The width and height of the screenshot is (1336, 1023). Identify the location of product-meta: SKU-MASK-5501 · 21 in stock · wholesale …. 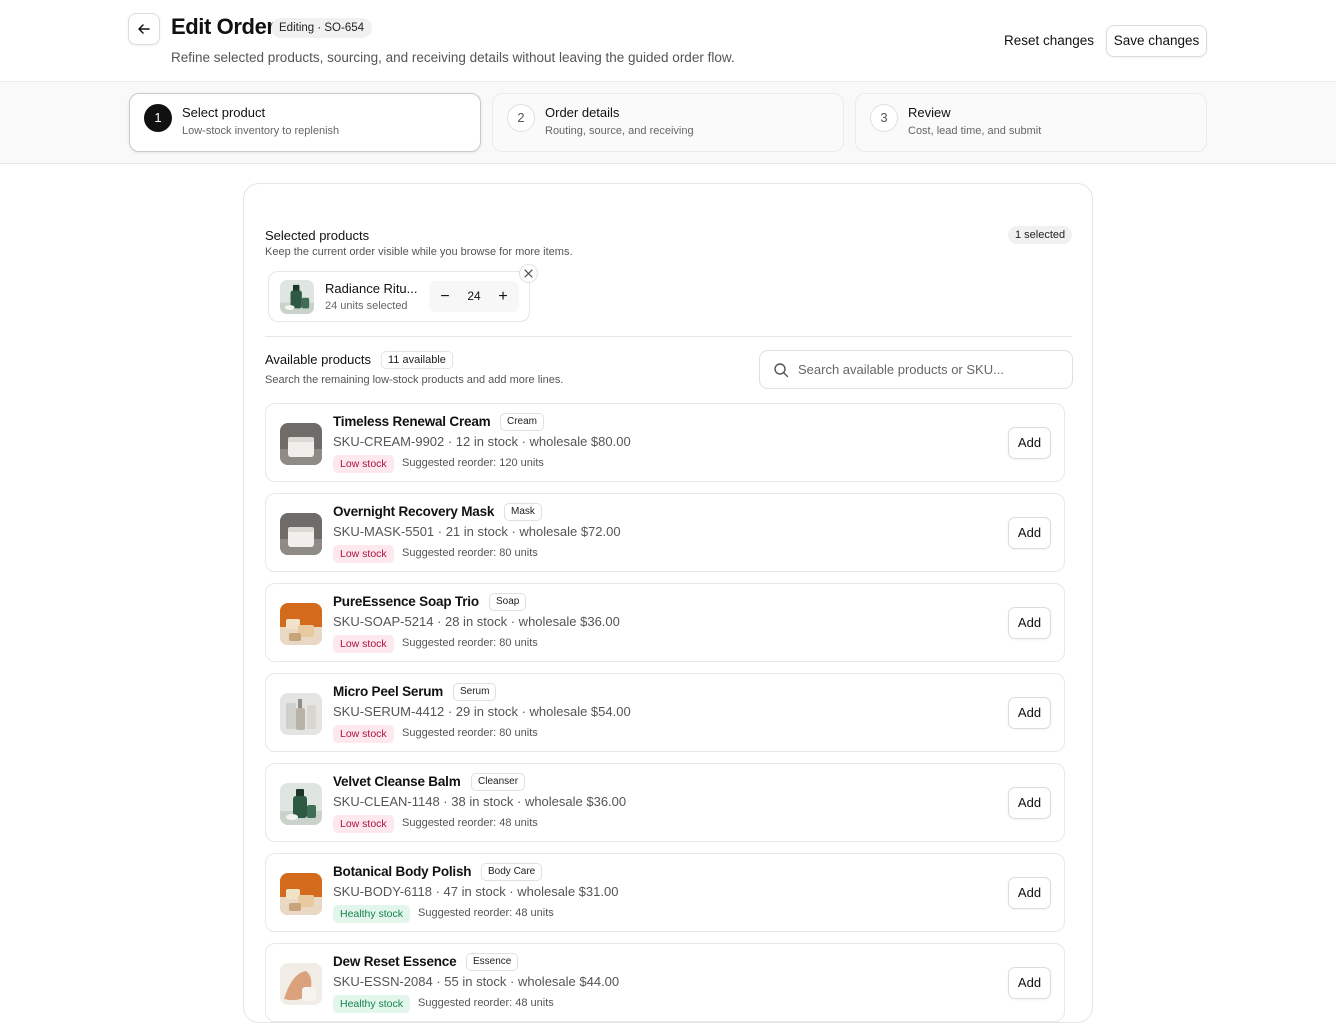
(477, 531).